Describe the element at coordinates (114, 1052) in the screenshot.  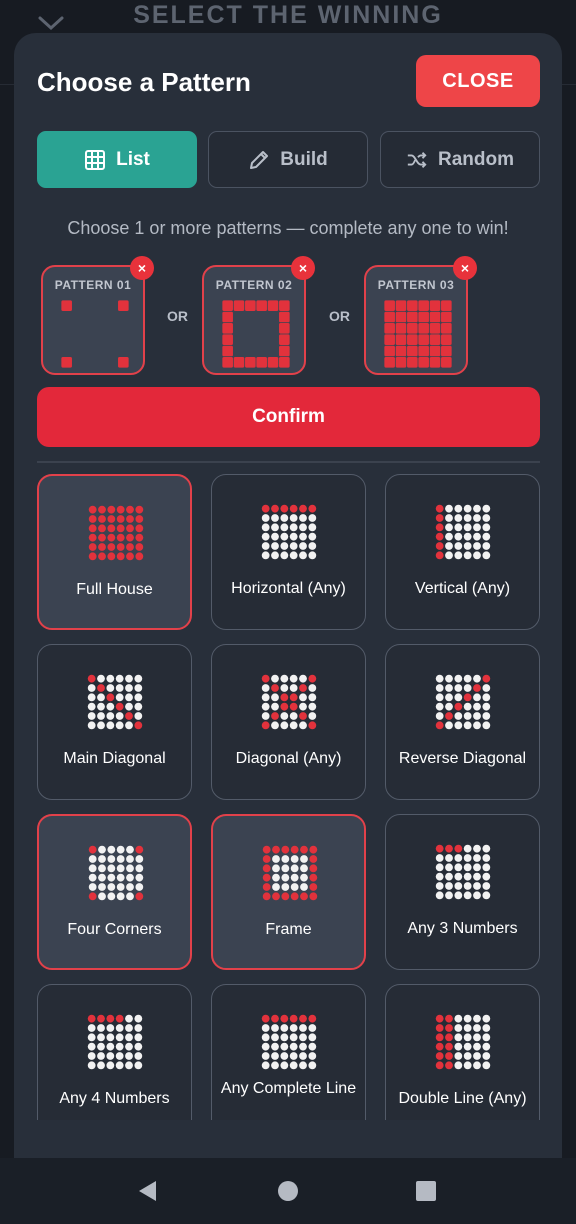
I see `pattern-card-any-4-numbers: Any 4 Numbers` at that location.